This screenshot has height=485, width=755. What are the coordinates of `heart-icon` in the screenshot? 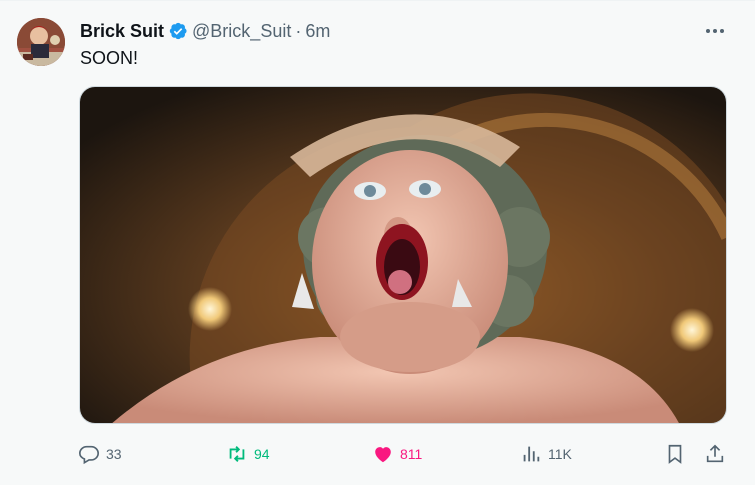 It's located at (383, 455).